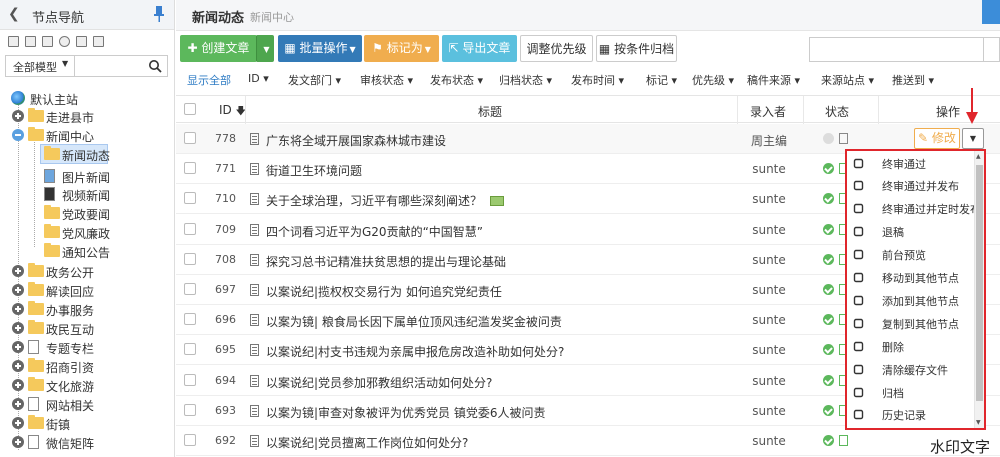 This screenshot has height=457, width=1000. Describe the element at coordinates (232, 112) in the screenshot. I see `col-id: ID 🡇` at that location.